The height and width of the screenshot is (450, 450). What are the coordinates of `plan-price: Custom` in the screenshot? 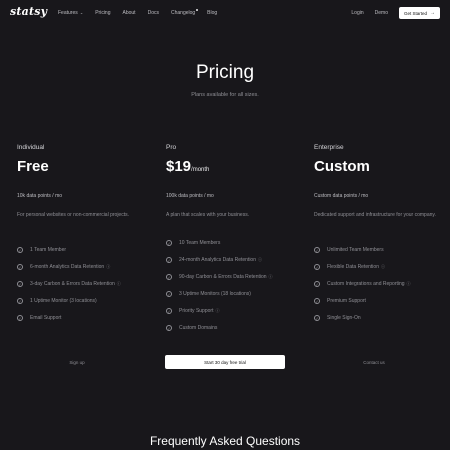 It's located at (376, 166).